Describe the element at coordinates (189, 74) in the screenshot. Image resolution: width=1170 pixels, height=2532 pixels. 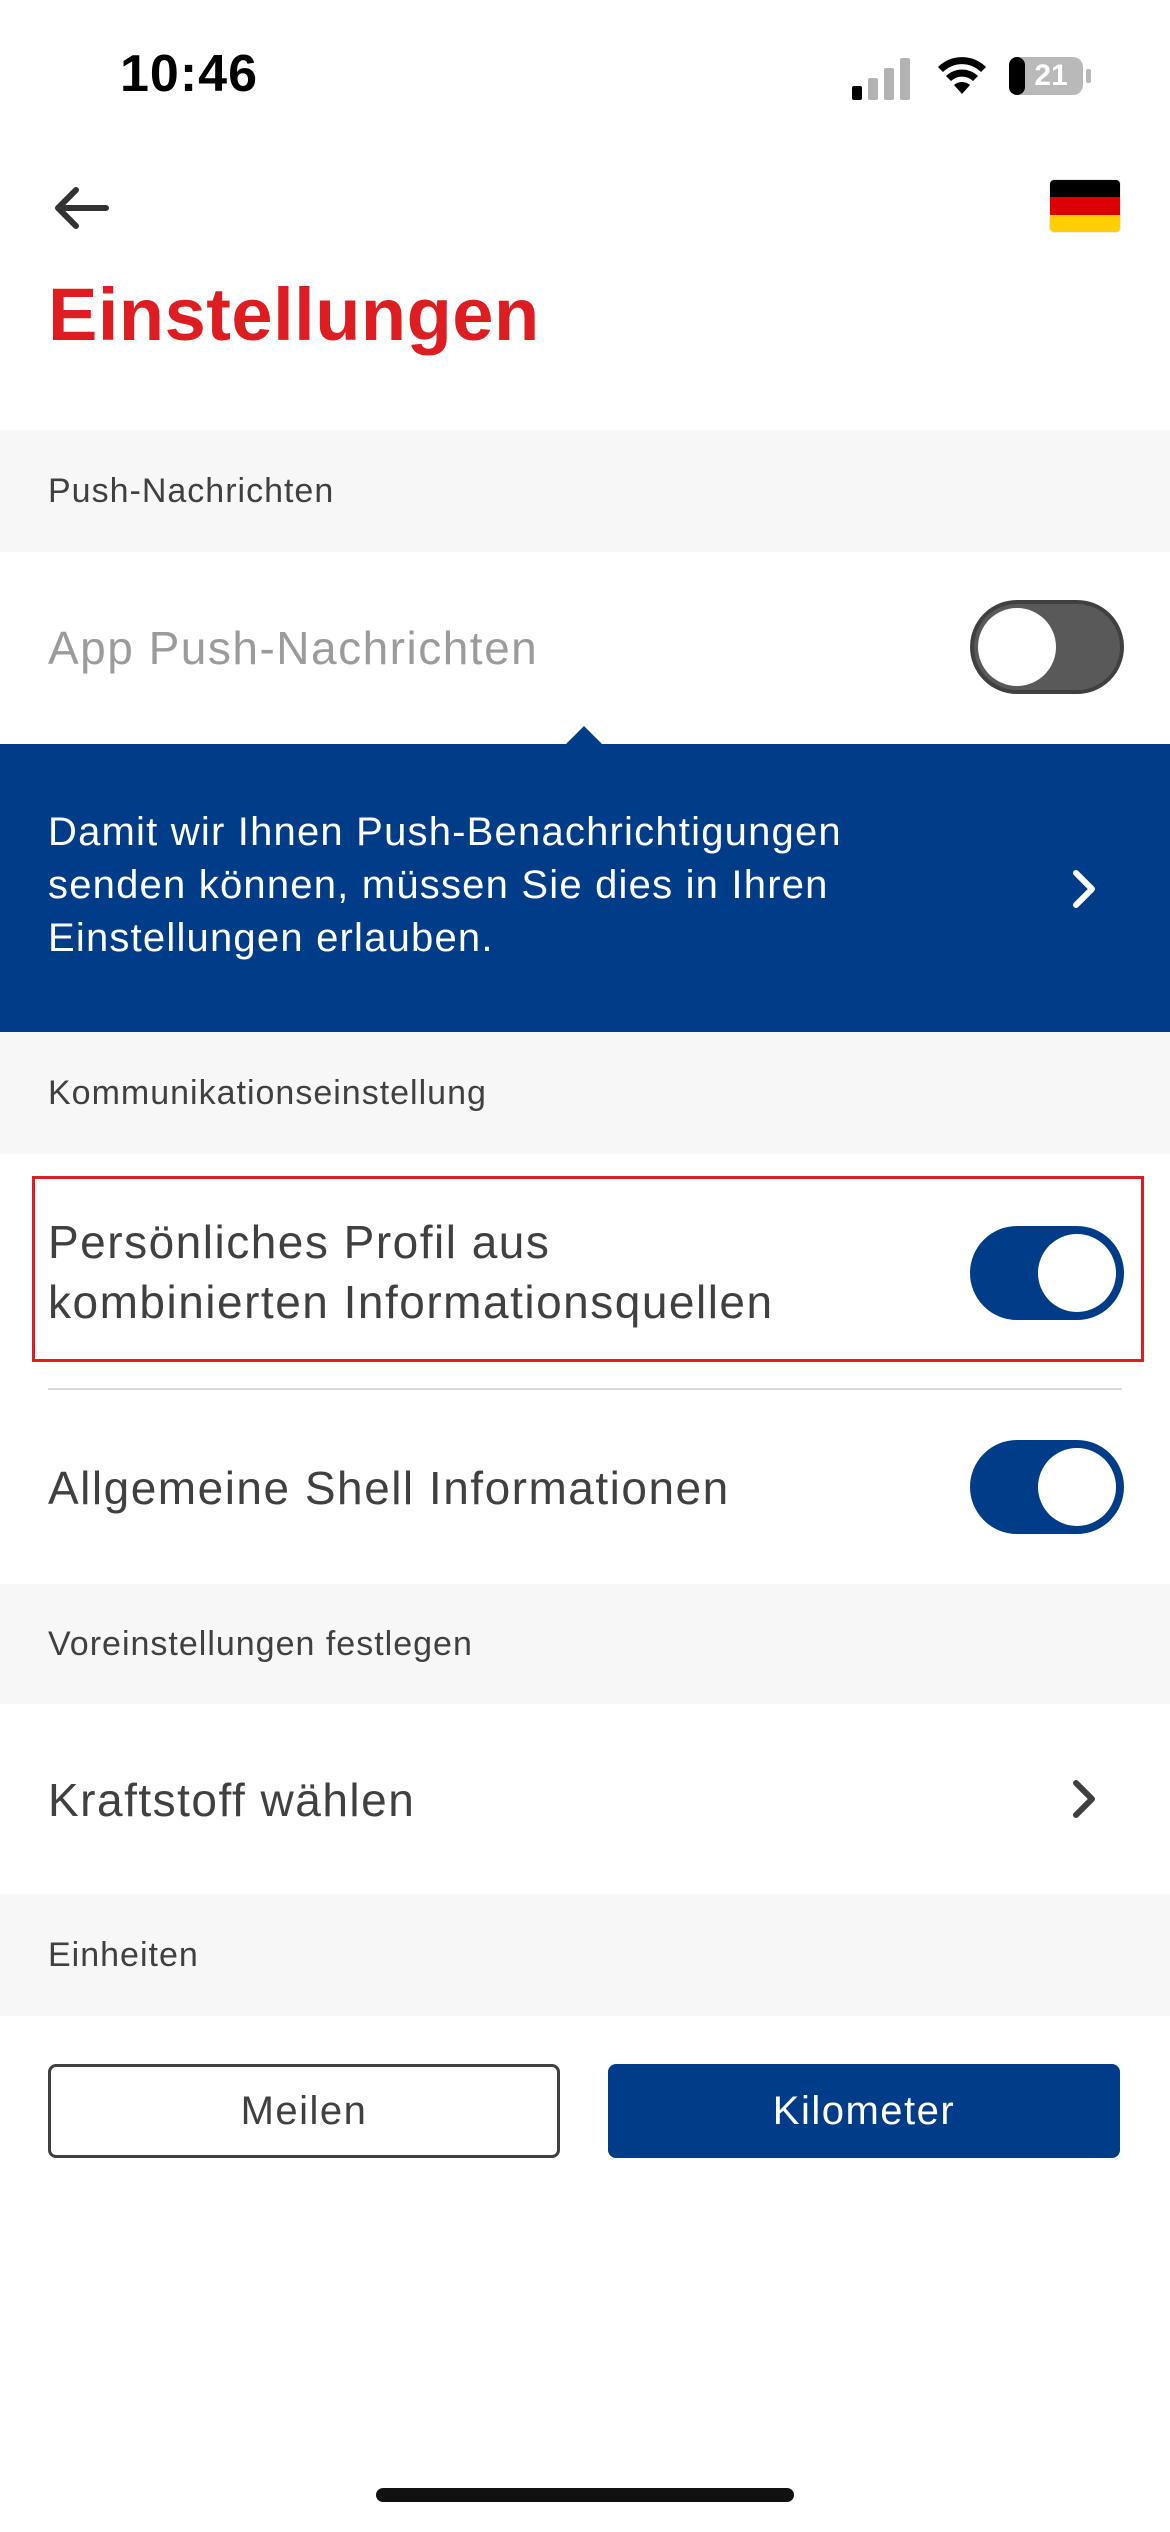
I see `status-time: 10:46` at that location.